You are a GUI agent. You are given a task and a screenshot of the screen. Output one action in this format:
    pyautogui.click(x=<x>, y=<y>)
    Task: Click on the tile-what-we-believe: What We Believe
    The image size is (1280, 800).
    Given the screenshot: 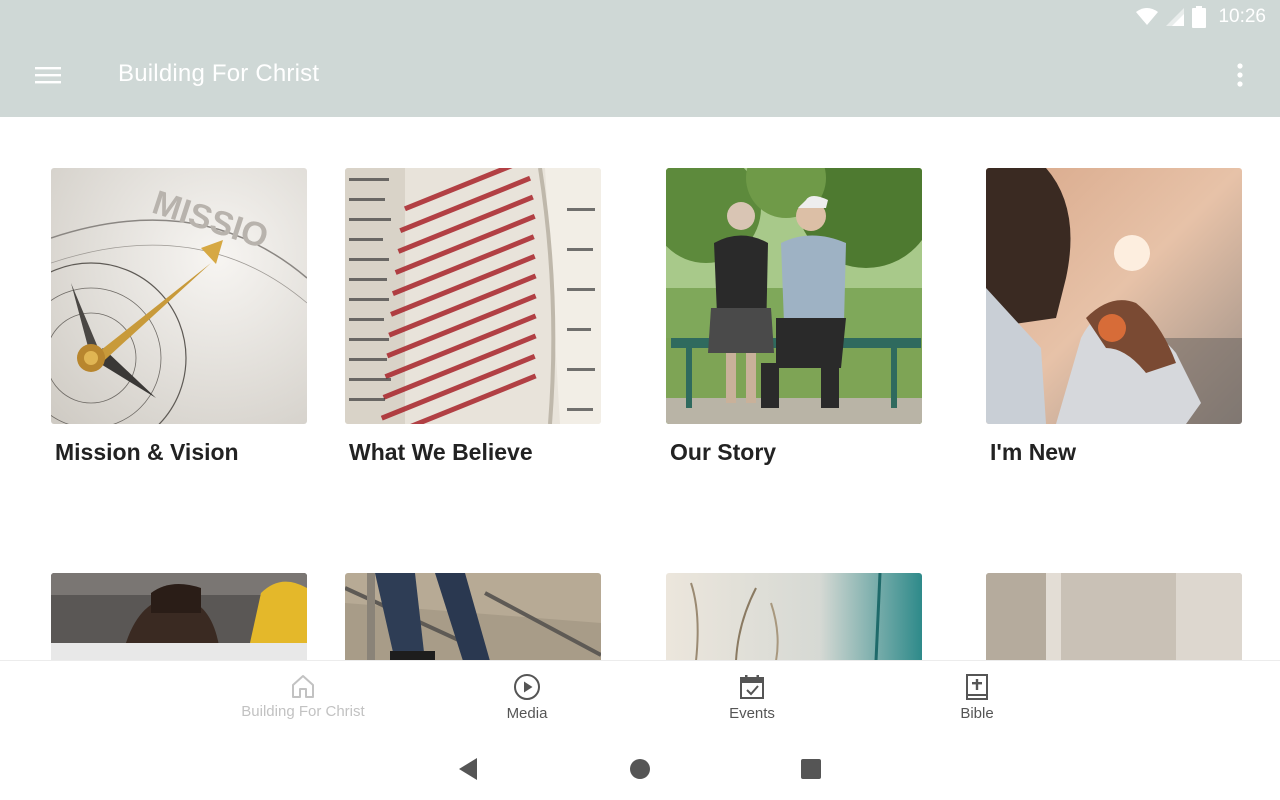 What is the action you would take?
    pyautogui.click(x=473, y=317)
    